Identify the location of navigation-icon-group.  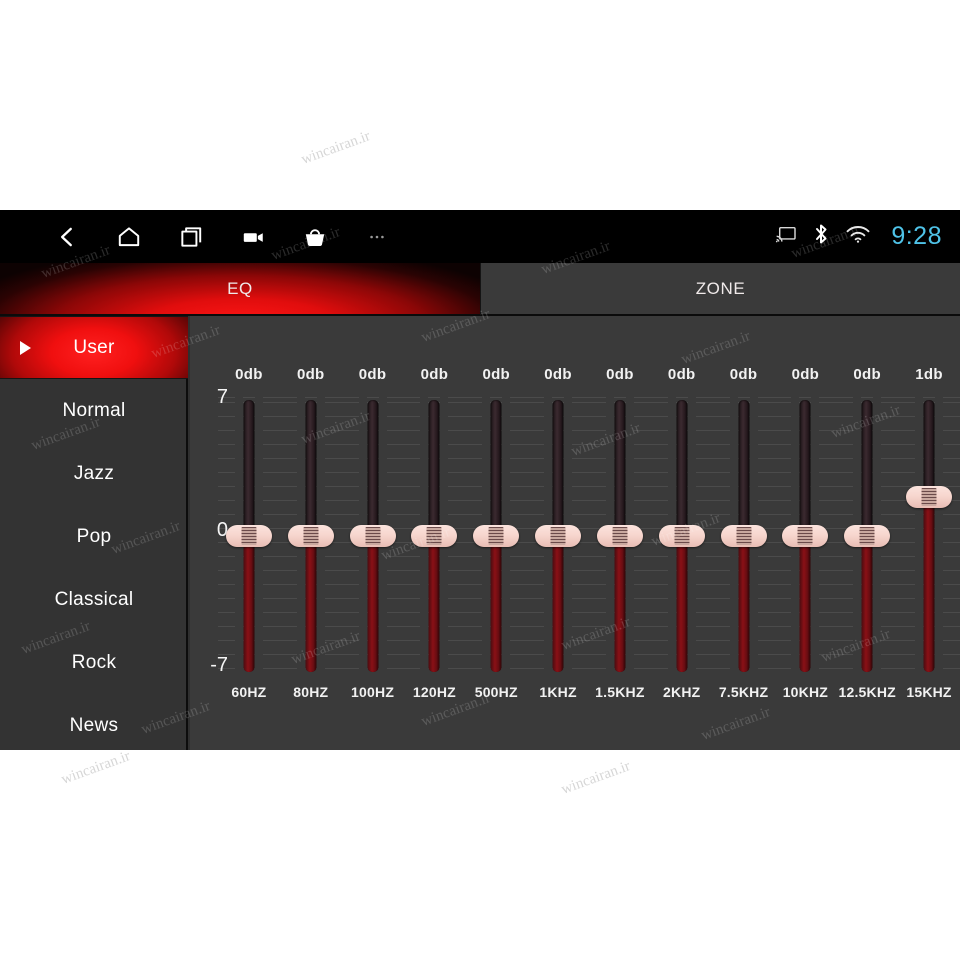
(204, 236).